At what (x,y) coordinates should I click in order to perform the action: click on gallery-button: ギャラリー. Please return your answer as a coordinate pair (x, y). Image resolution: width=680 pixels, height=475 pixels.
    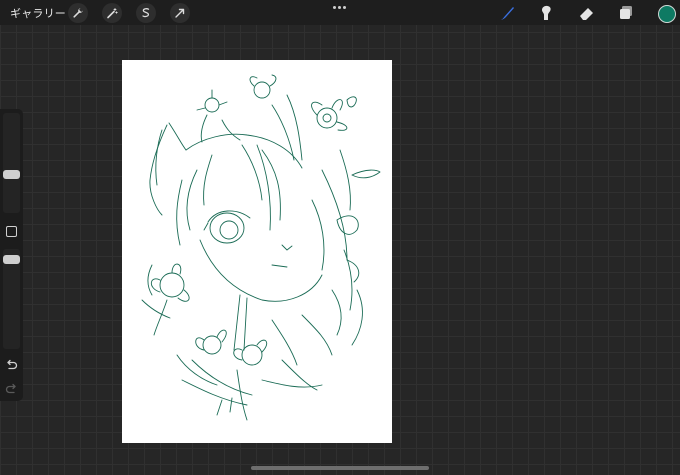
    Looking at the image, I should click on (38, 13).